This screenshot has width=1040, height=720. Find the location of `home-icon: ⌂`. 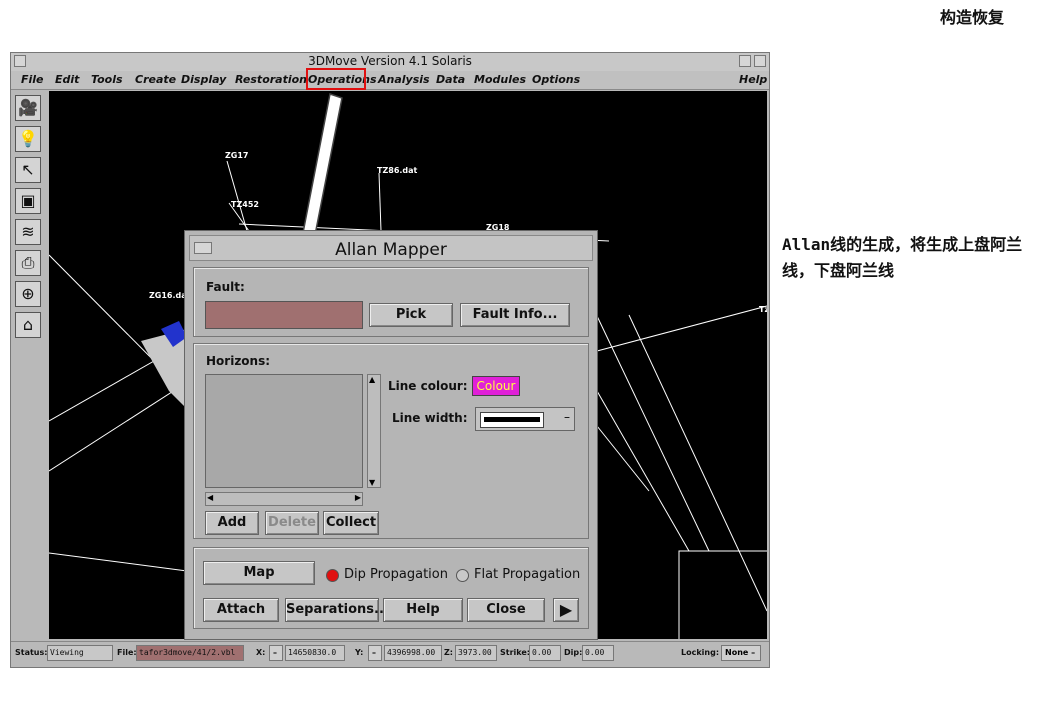

home-icon: ⌂ is located at coordinates (28, 325).